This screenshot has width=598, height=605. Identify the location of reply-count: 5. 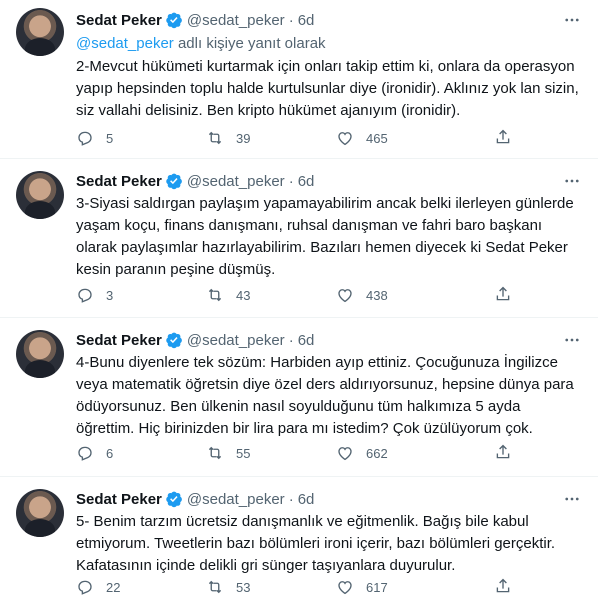
(110, 138).